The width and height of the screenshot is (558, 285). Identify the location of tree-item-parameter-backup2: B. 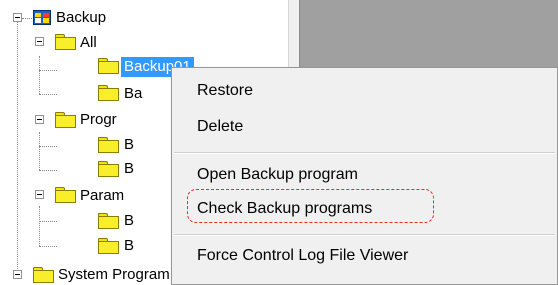
(129, 246).